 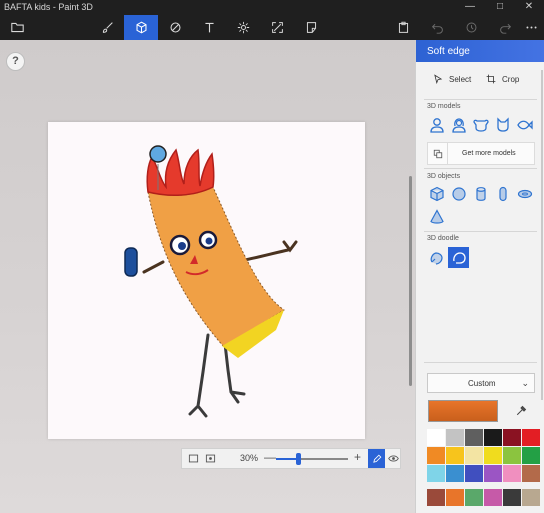 I want to click on paste-button, so click(x=403, y=27).